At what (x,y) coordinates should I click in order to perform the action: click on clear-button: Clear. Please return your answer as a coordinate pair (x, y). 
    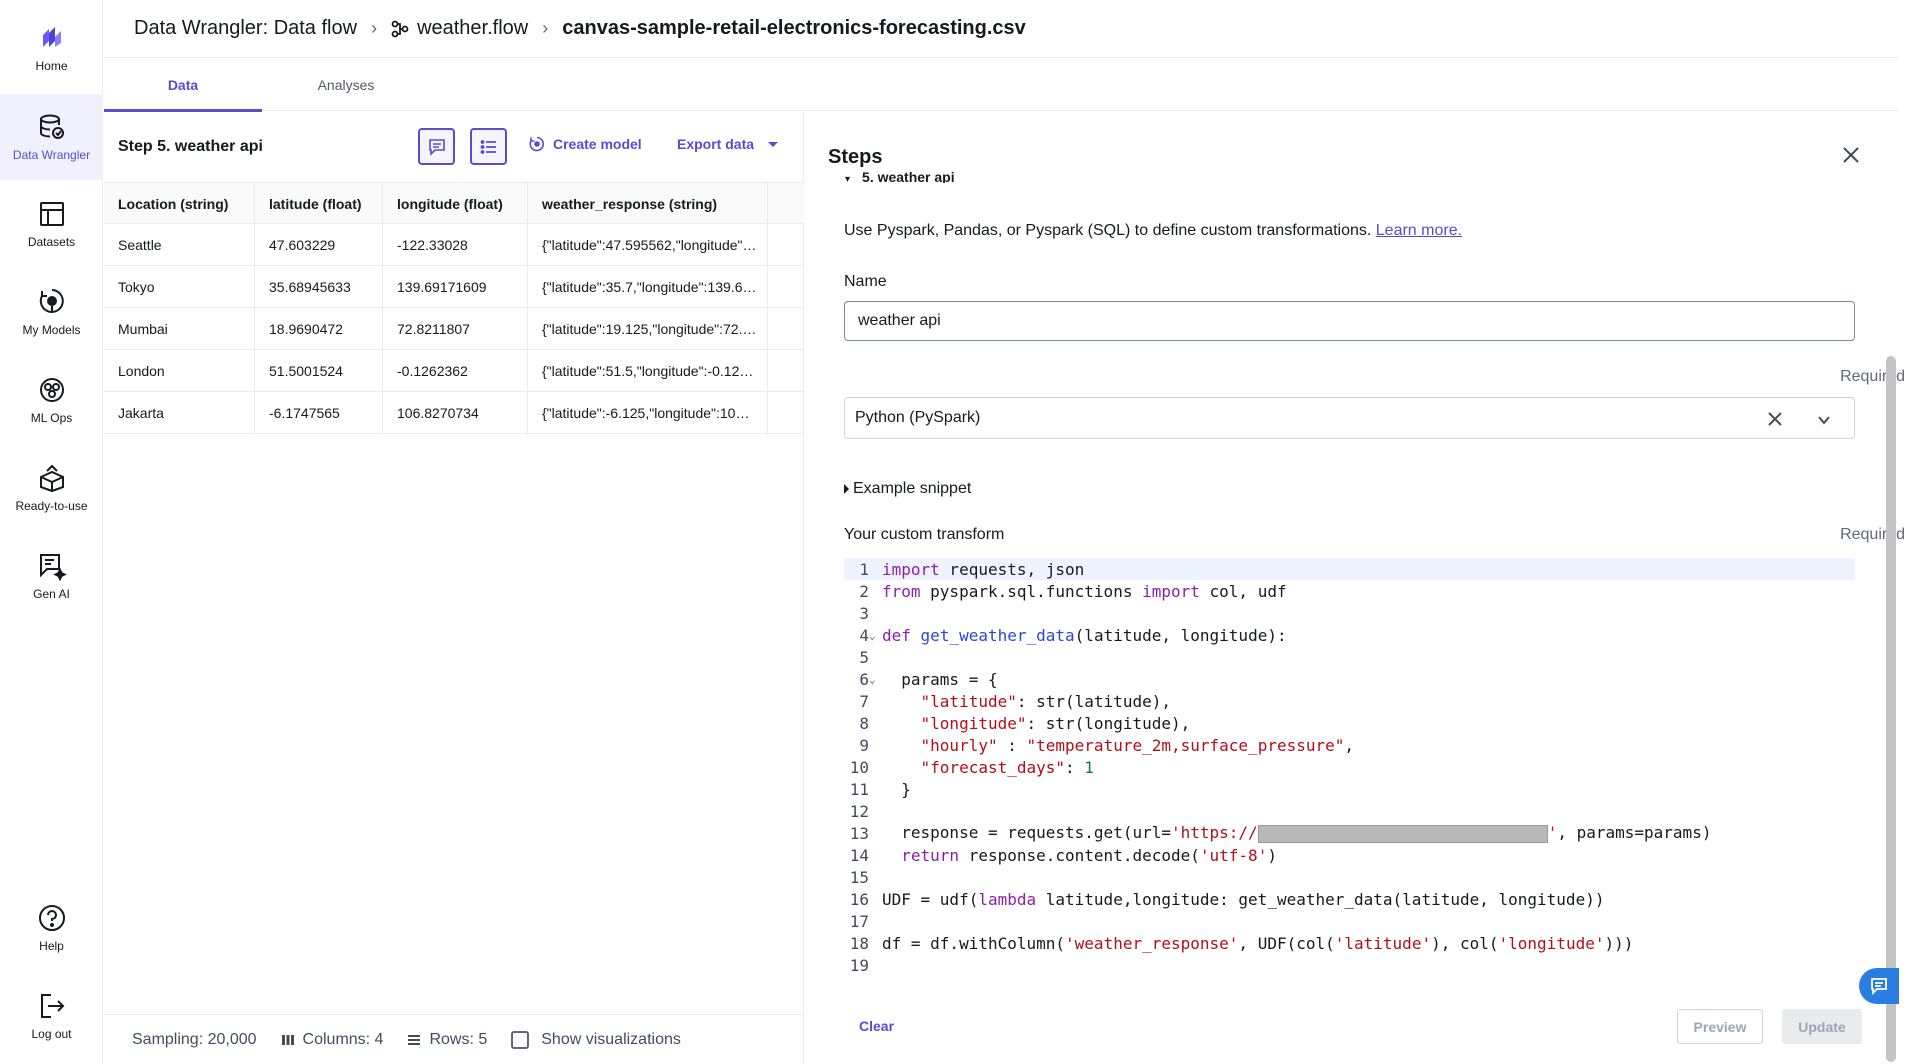
    Looking at the image, I should click on (876, 1026).